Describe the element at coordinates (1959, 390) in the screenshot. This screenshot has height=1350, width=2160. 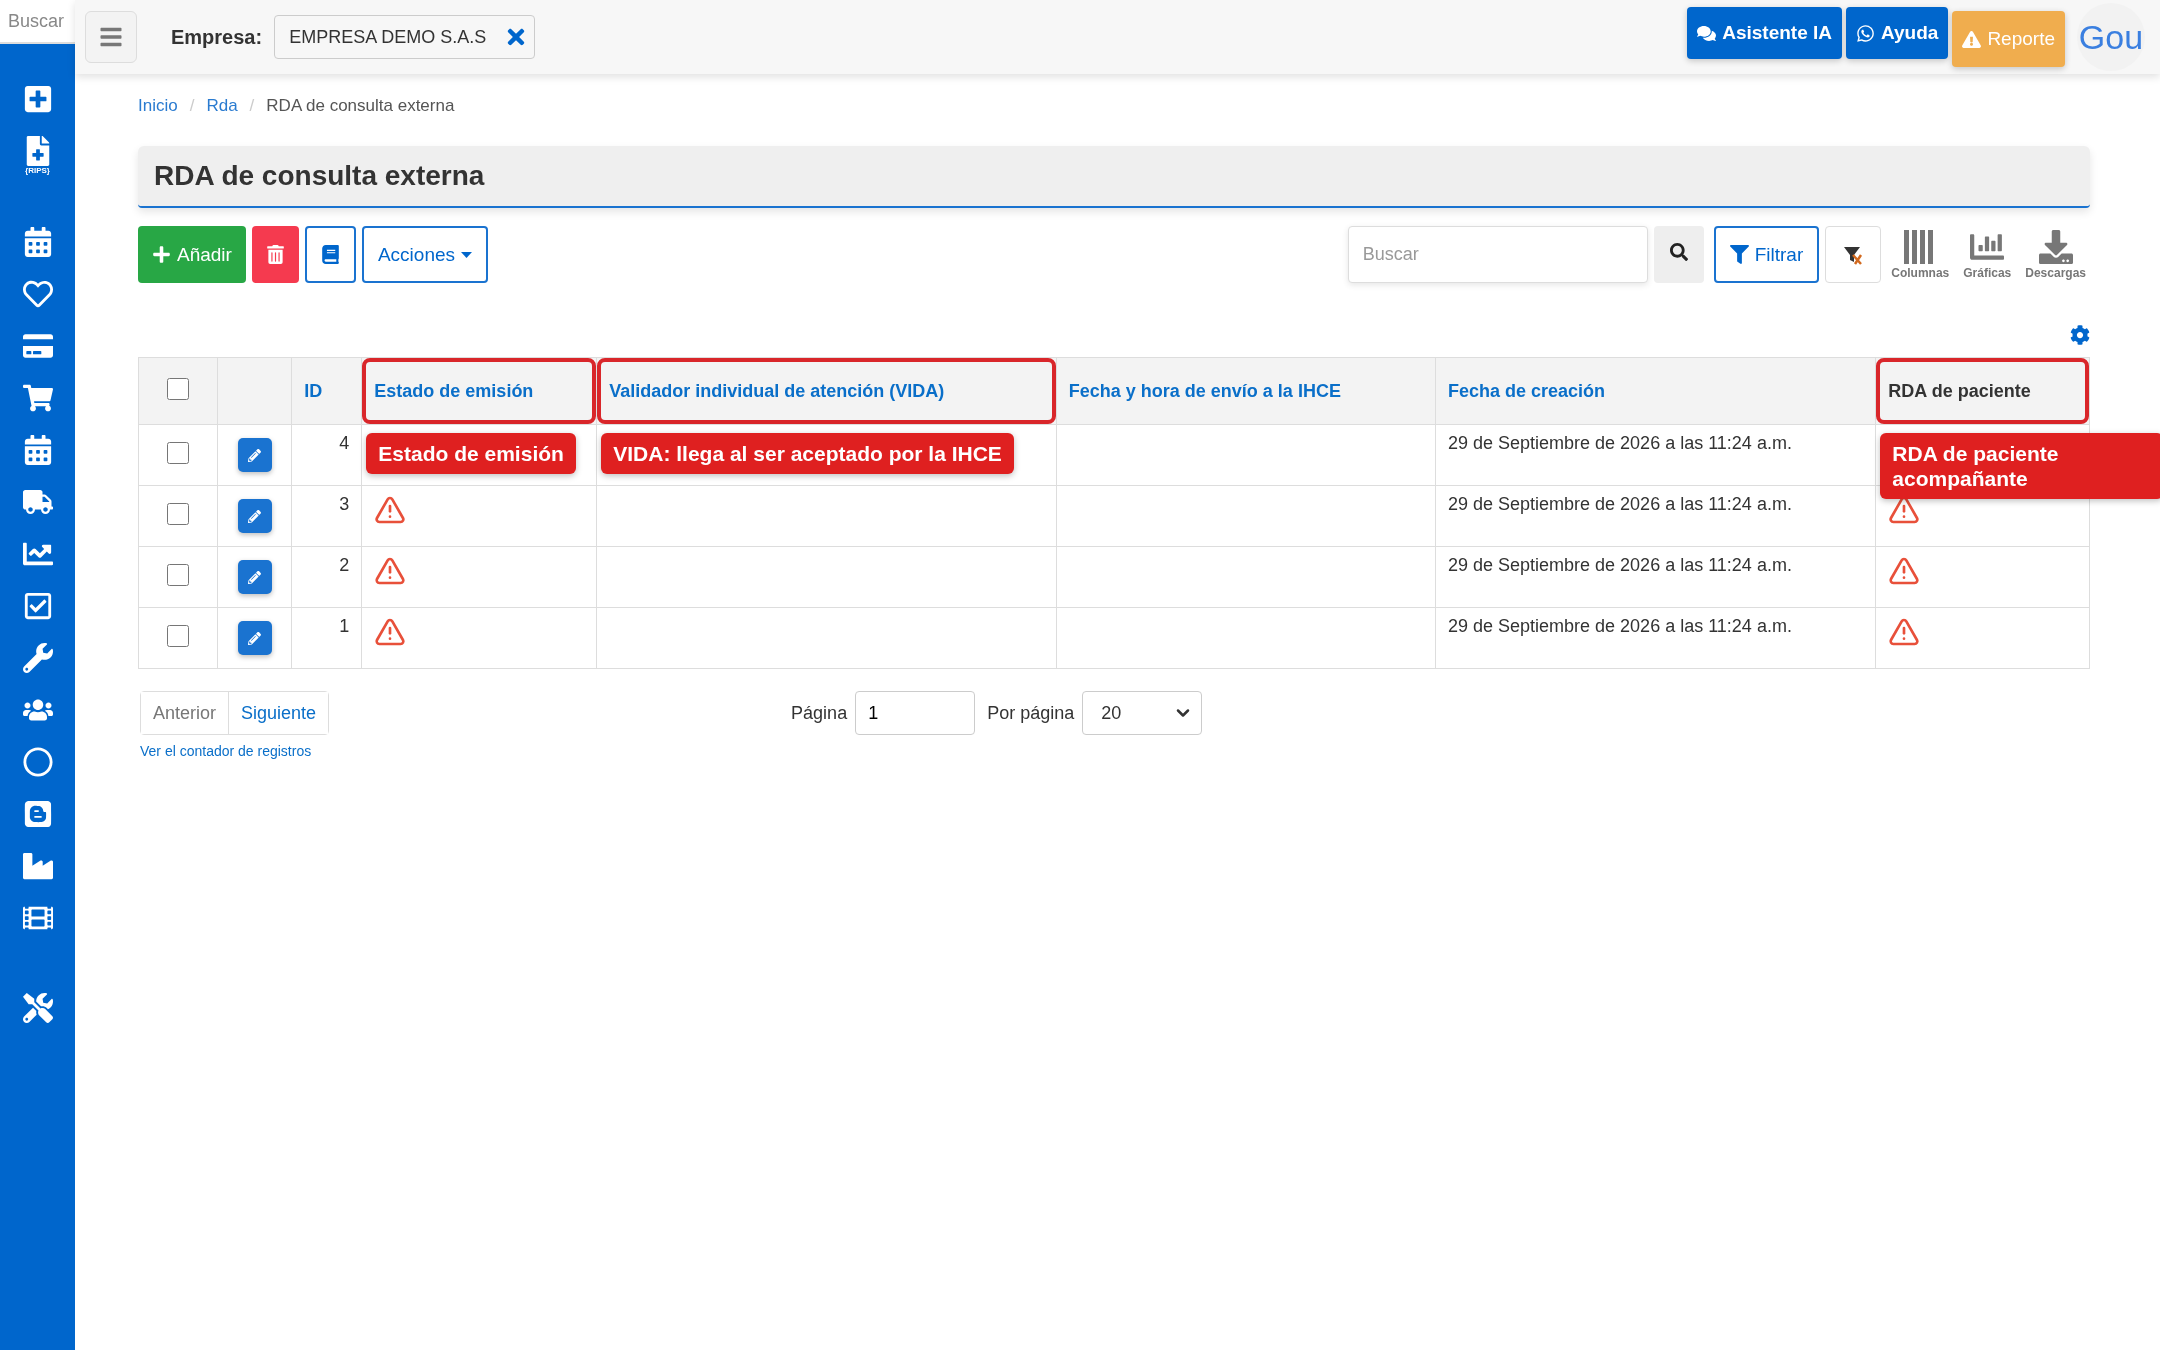
I see `column-title: RDA de paciente` at that location.